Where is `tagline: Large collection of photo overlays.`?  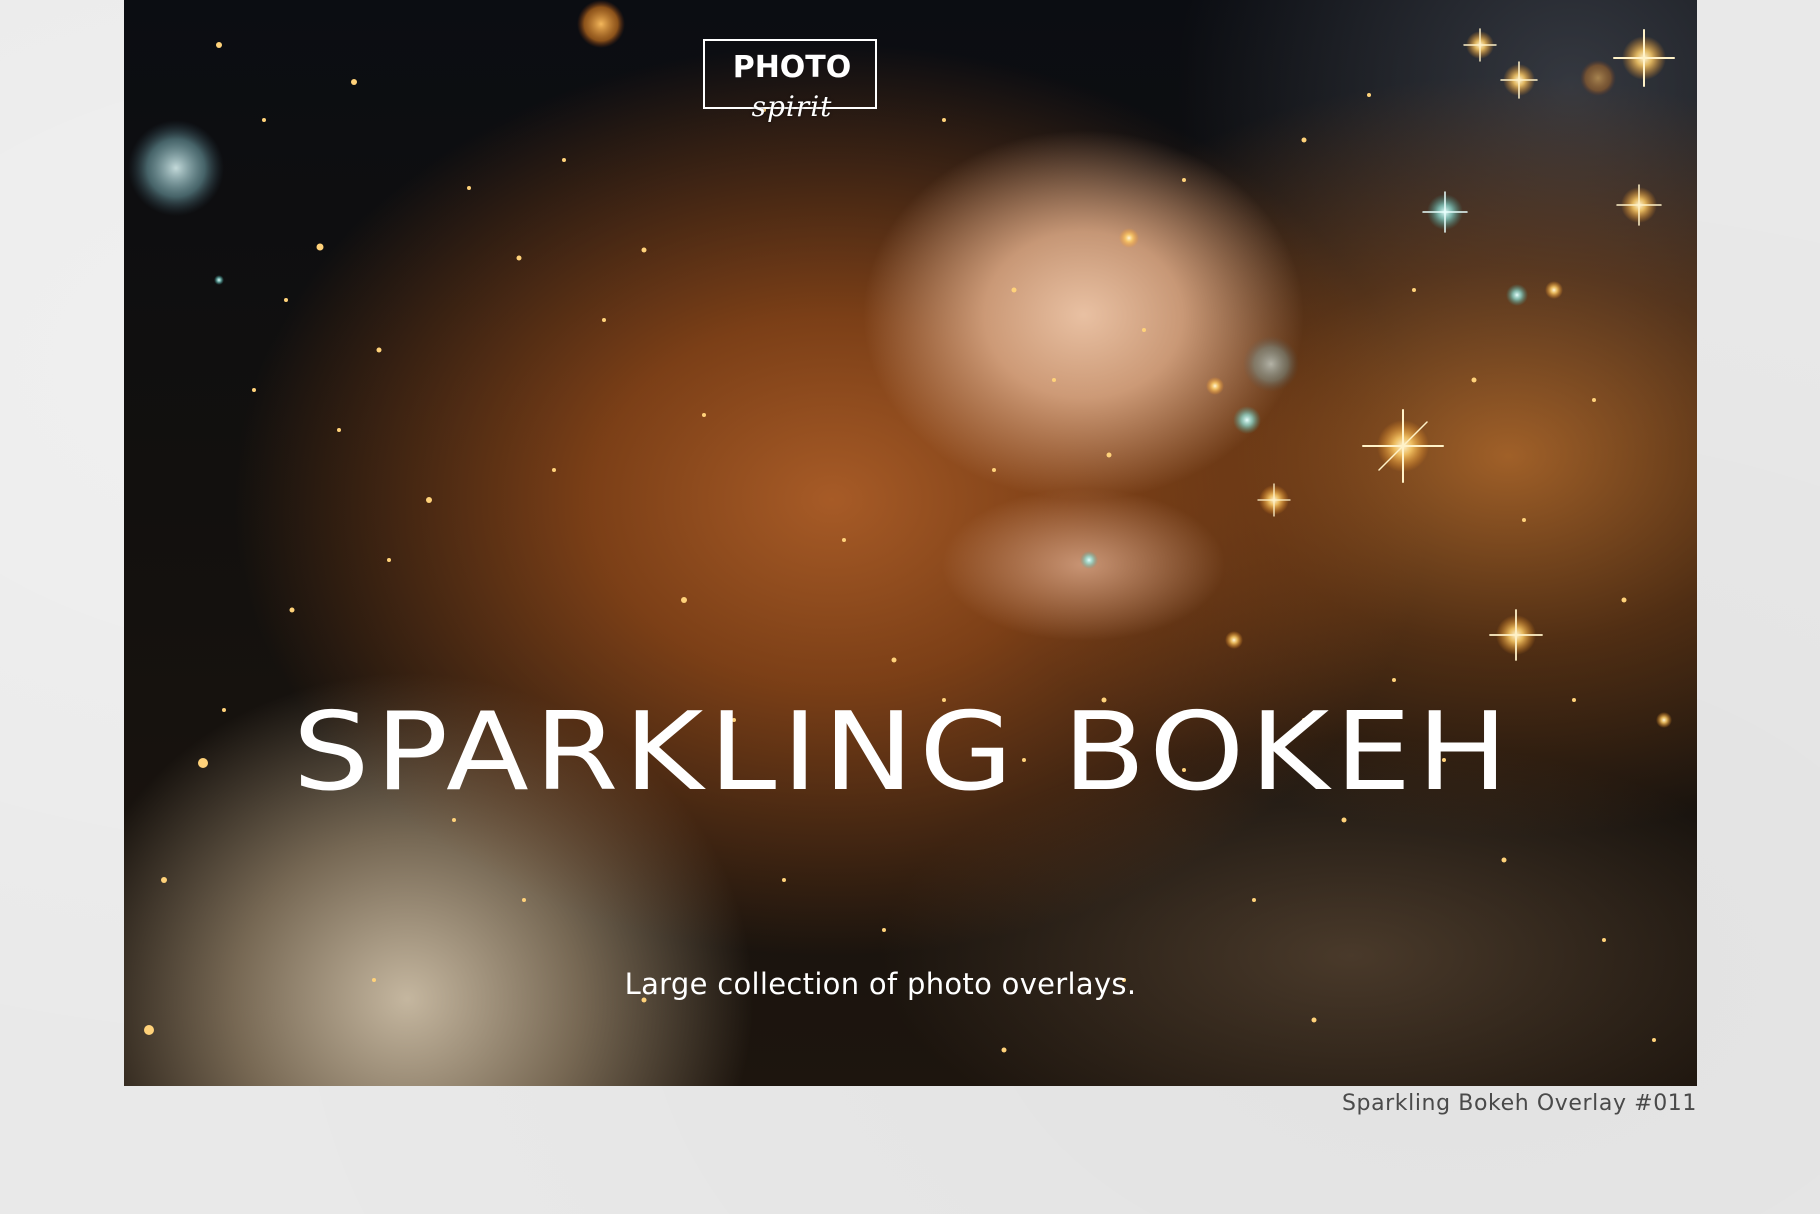
tagline: Large collection of photo overlays. is located at coordinates (880, 984).